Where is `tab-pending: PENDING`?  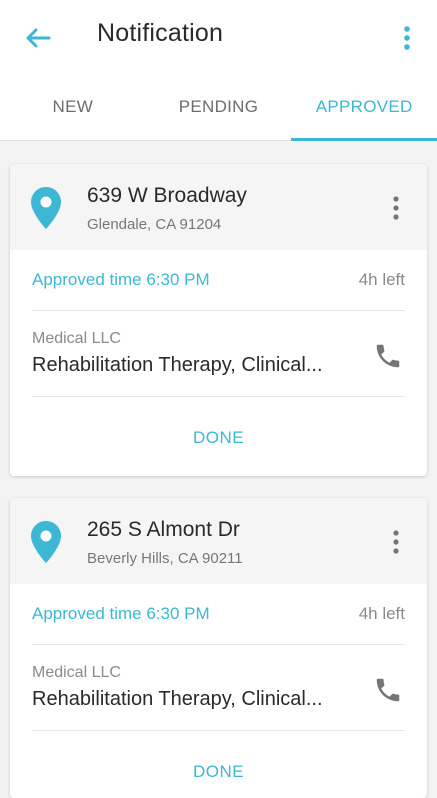
tab-pending: PENDING is located at coordinates (219, 107).